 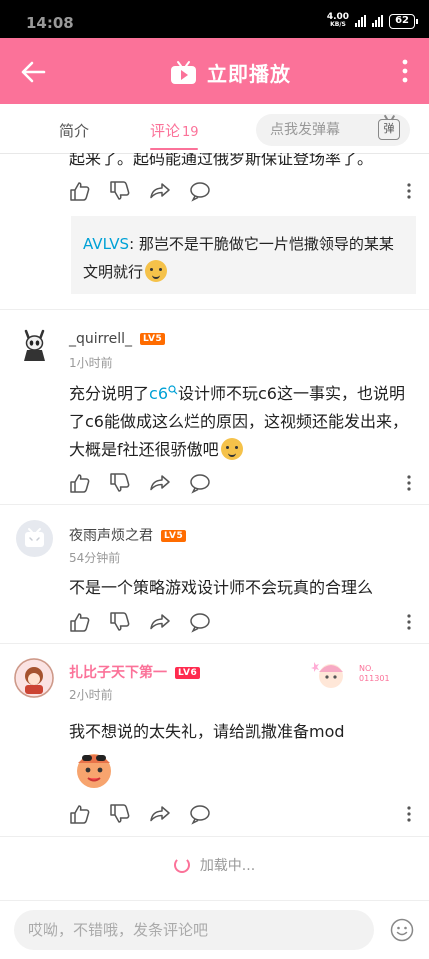 I want to click on search-link-text: c6, so click(x=158, y=393).